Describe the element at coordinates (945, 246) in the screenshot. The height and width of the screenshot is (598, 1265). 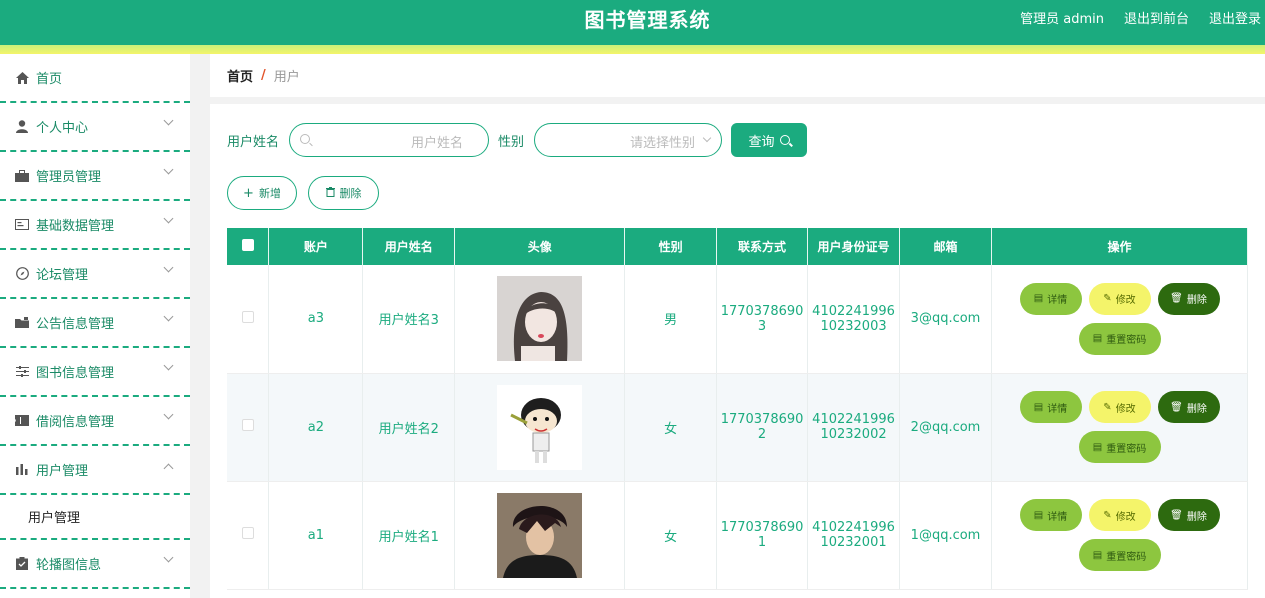
I see `col-header: 邮箱` at that location.